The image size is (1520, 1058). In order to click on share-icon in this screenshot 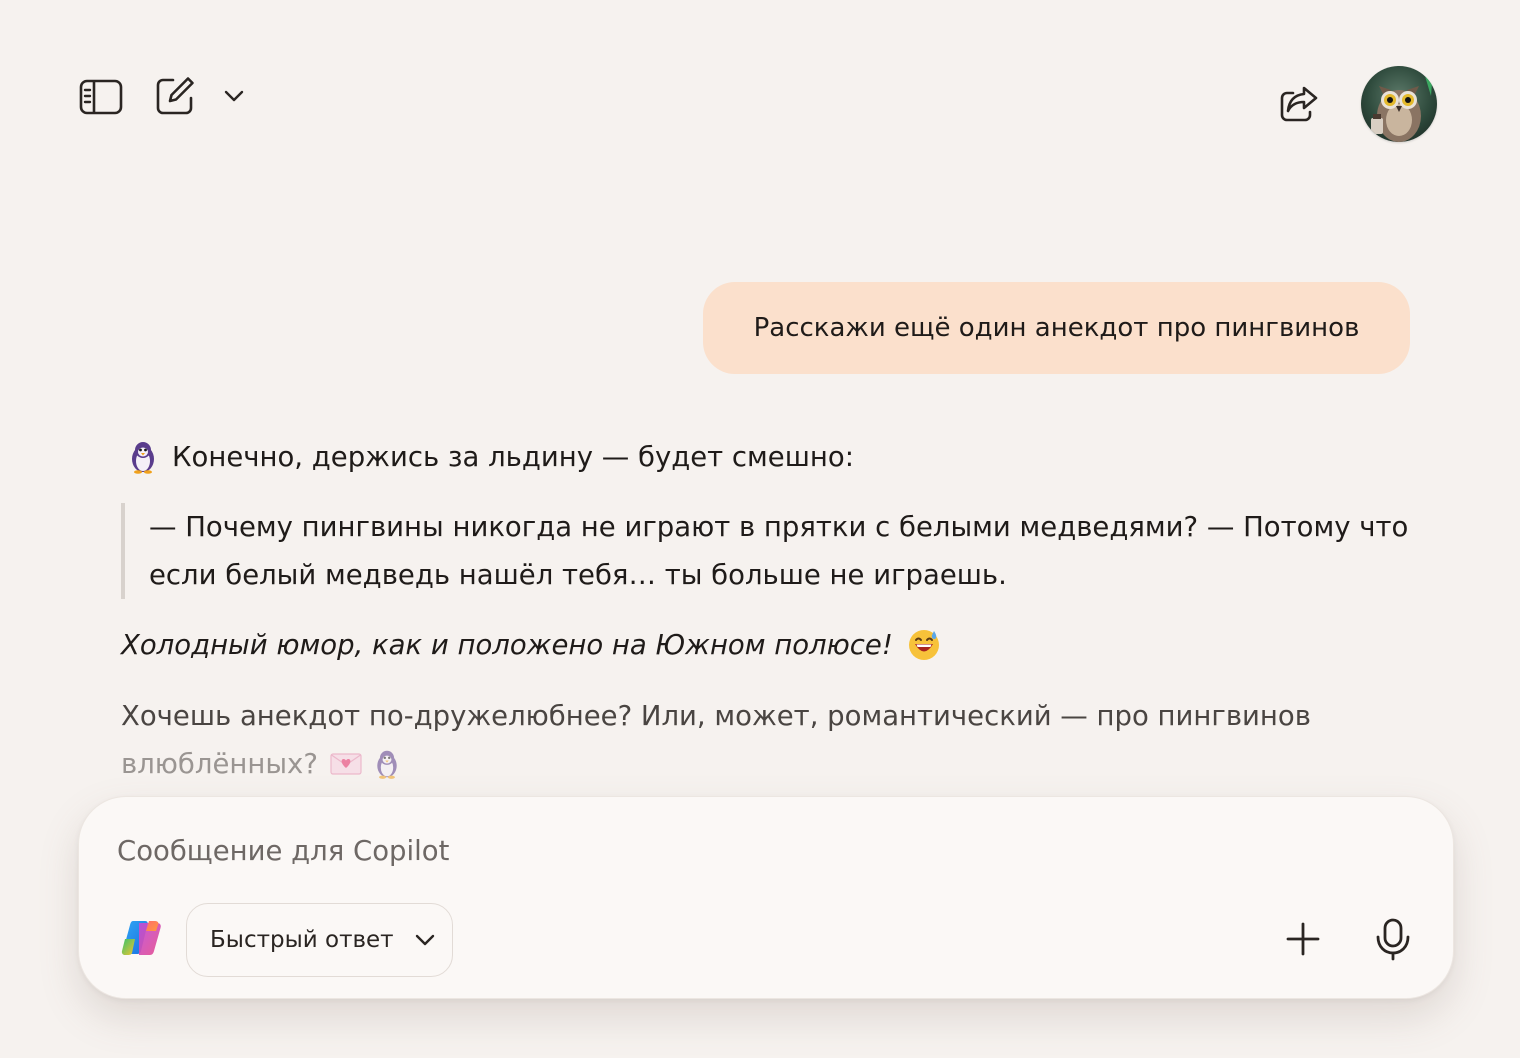, I will do `click(1299, 104)`.